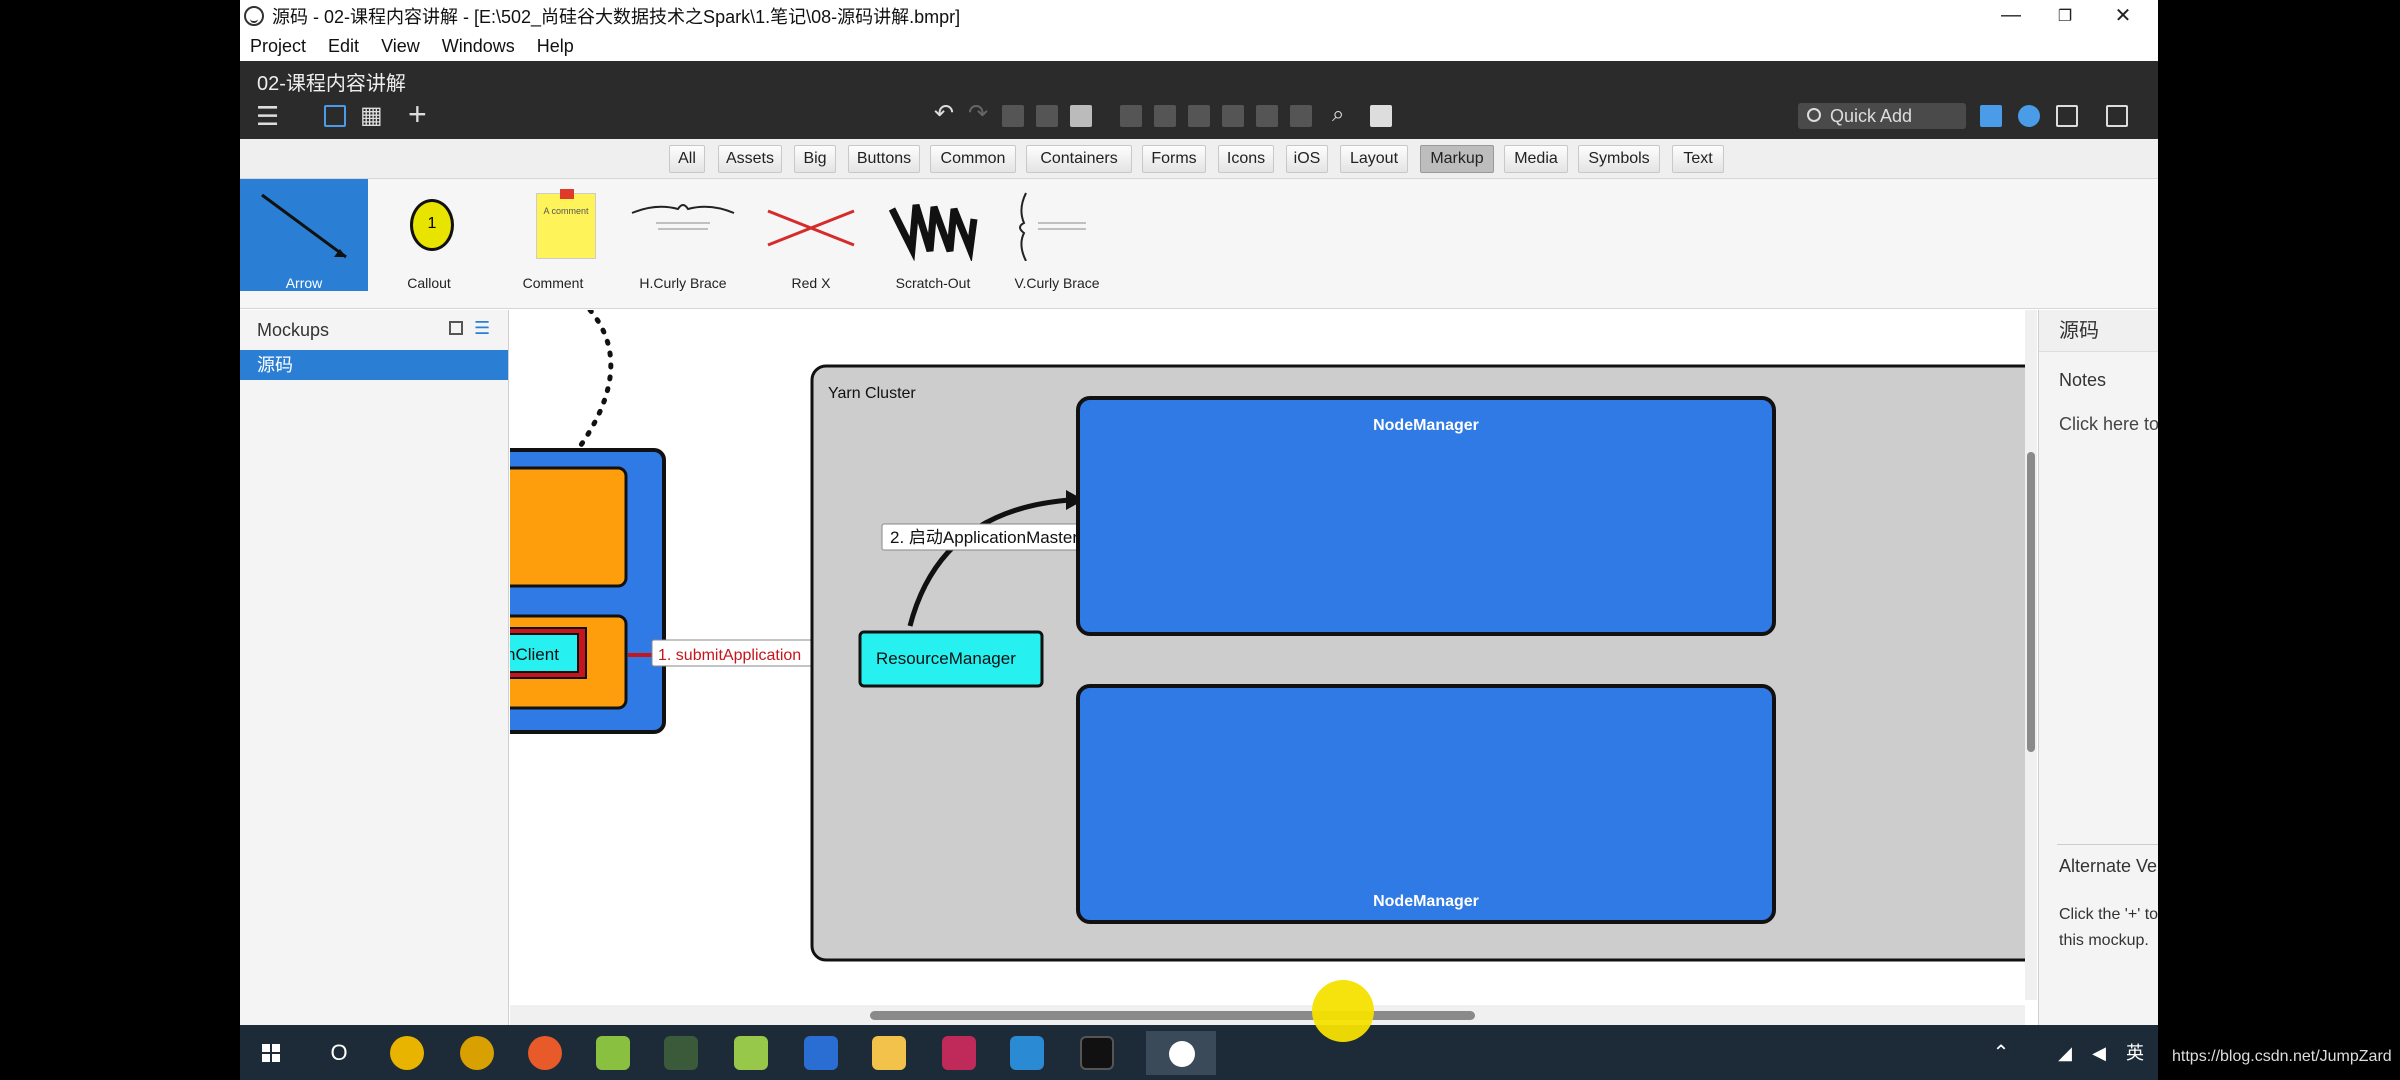  What do you see at coordinates (750, 159) in the screenshot?
I see `filter-tab-assets: Assets` at bounding box center [750, 159].